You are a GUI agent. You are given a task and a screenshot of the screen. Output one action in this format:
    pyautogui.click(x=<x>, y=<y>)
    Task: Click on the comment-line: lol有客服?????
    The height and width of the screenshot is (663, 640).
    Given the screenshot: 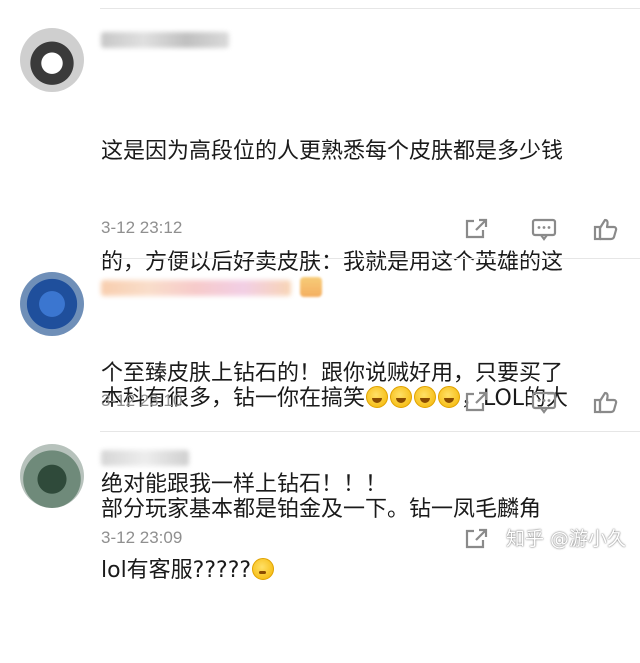 What is the action you would take?
    pyautogui.click(x=361, y=570)
    